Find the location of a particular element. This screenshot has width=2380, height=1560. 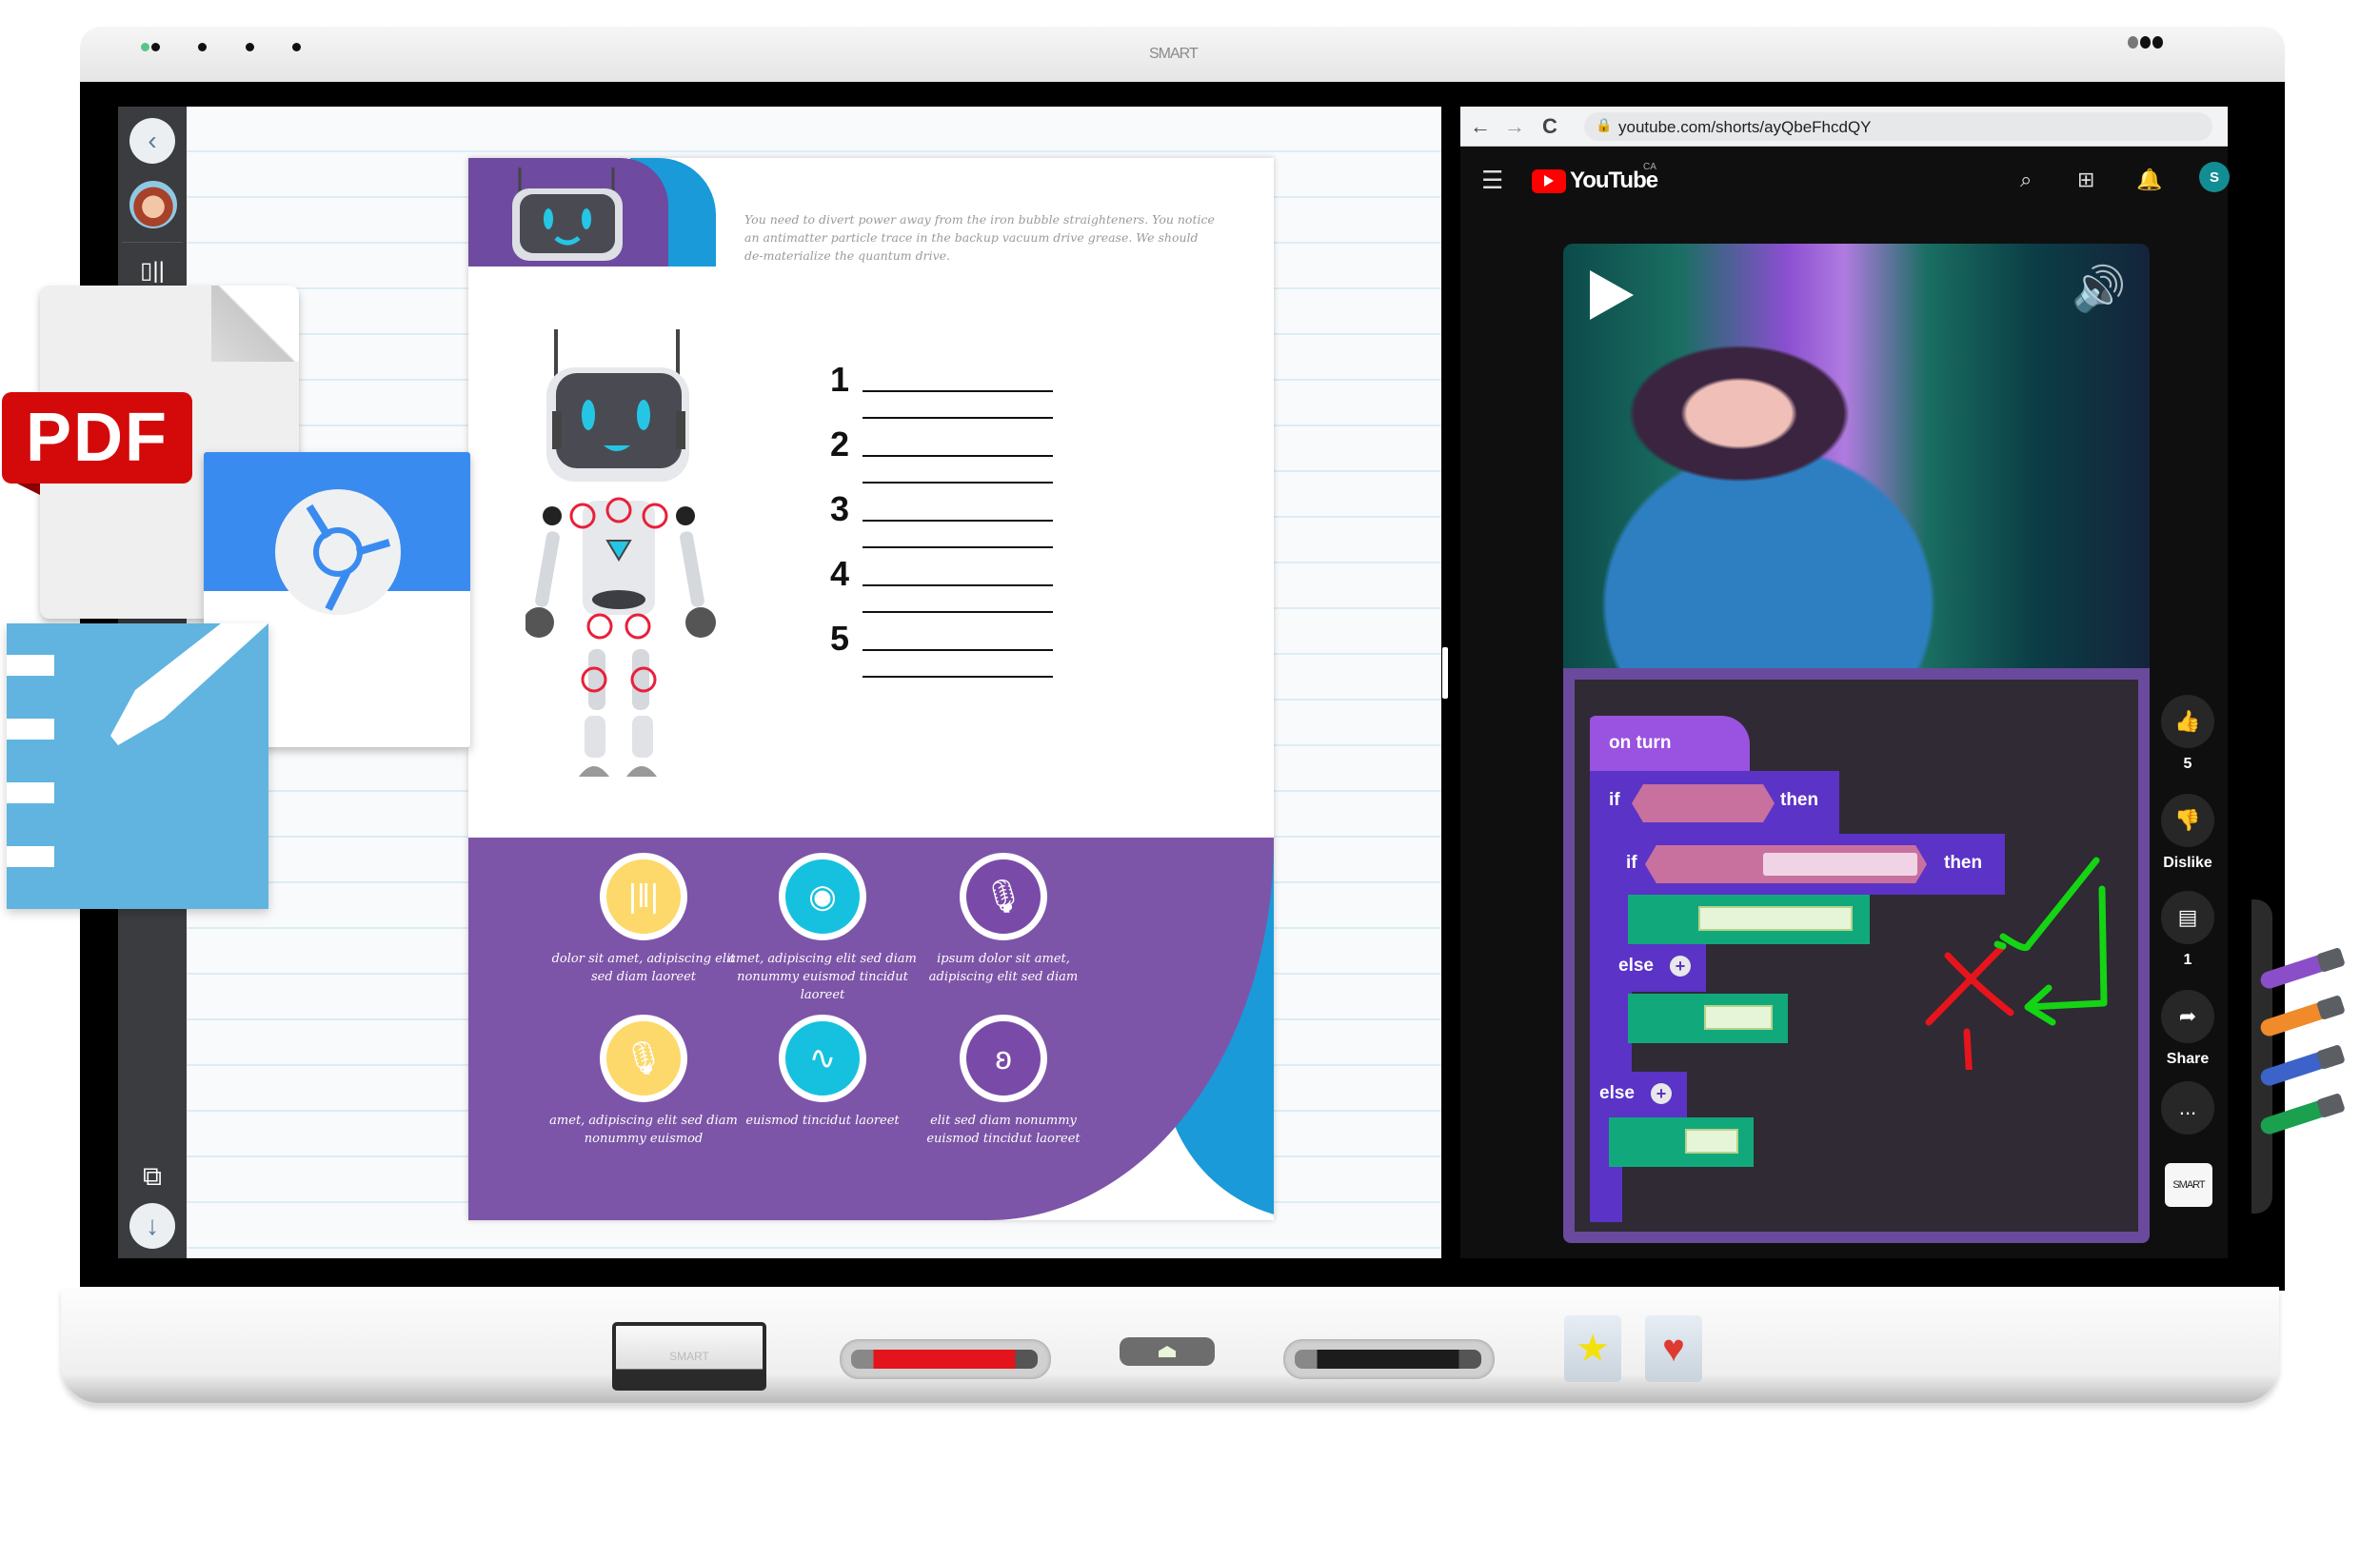

back-button: ‹ is located at coordinates (152, 141).